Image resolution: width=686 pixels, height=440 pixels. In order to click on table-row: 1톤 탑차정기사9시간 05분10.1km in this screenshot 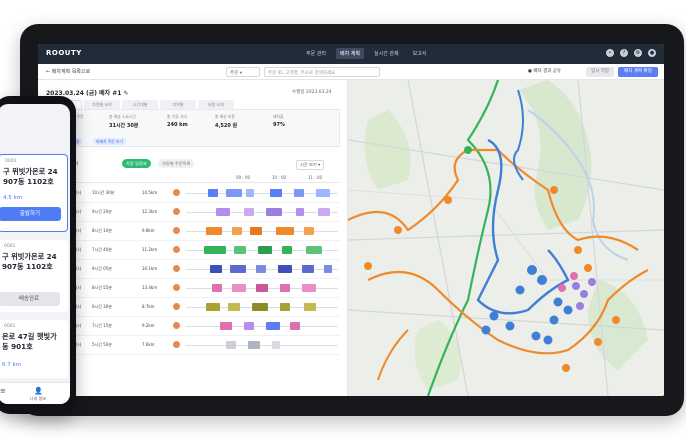, I will do `click(193, 269)`.